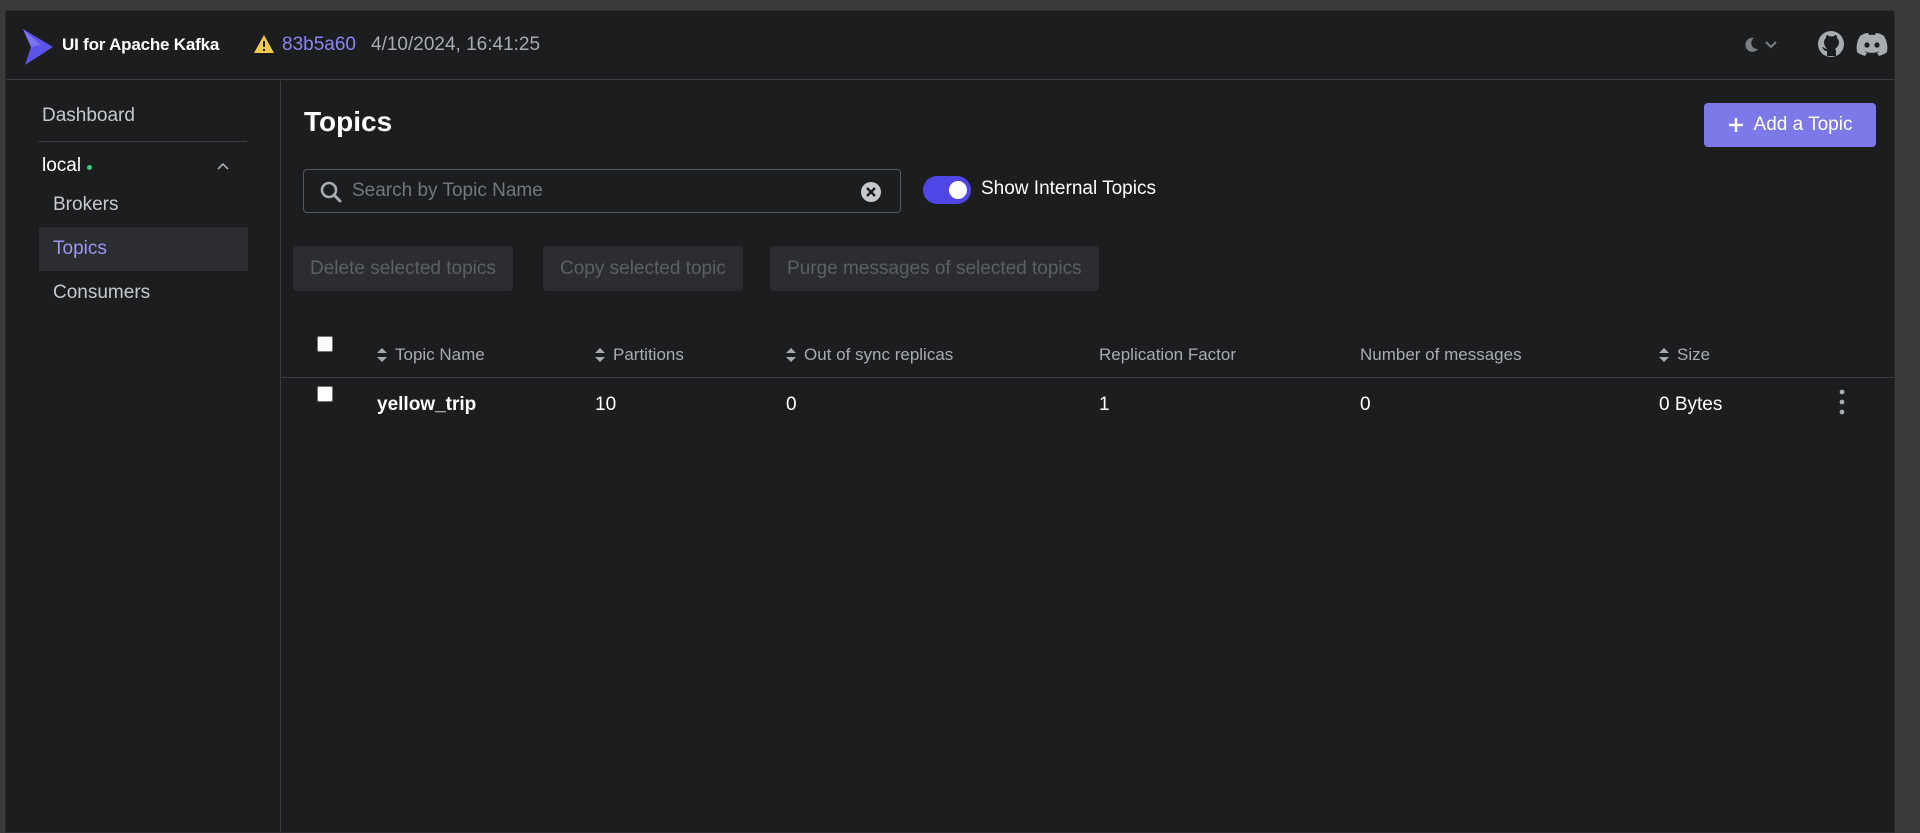  Describe the element at coordinates (143, 205) in the screenshot. I see `sidebar-item-brokers: Brokers` at that location.